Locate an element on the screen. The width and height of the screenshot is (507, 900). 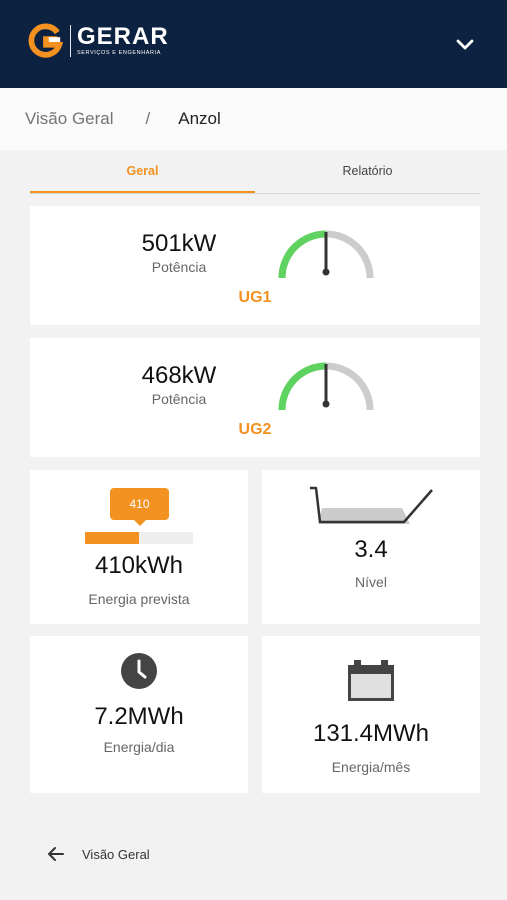
unit-card-ug1: 501kW Potência UG1 is located at coordinates (255, 265).